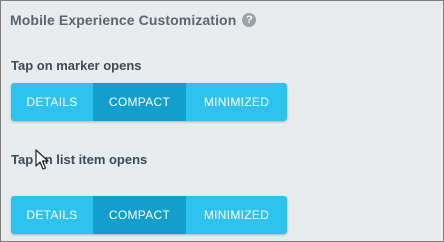 The image size is (444, 242). What do you see at coordinates (249, 20) in the screenshot?
I see `help-icon: ?` at bounding box center [249, 20].